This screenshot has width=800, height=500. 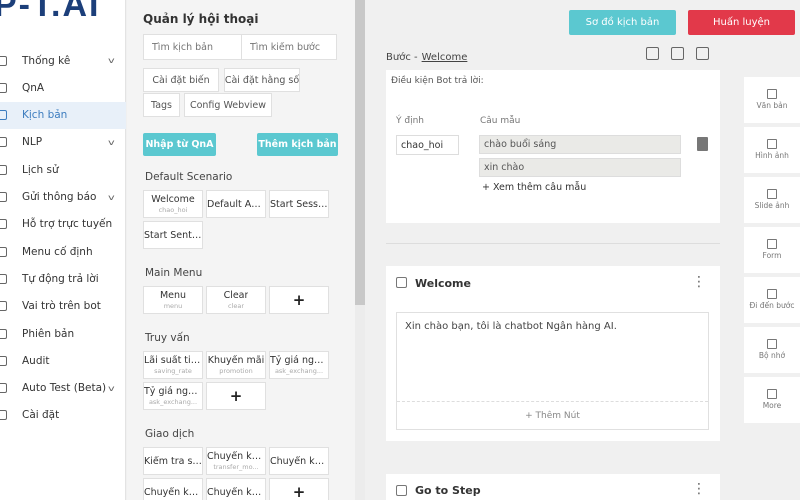 I want to click on scenario-card: Khuyến mãi promotion, so click(x=236, y=365).